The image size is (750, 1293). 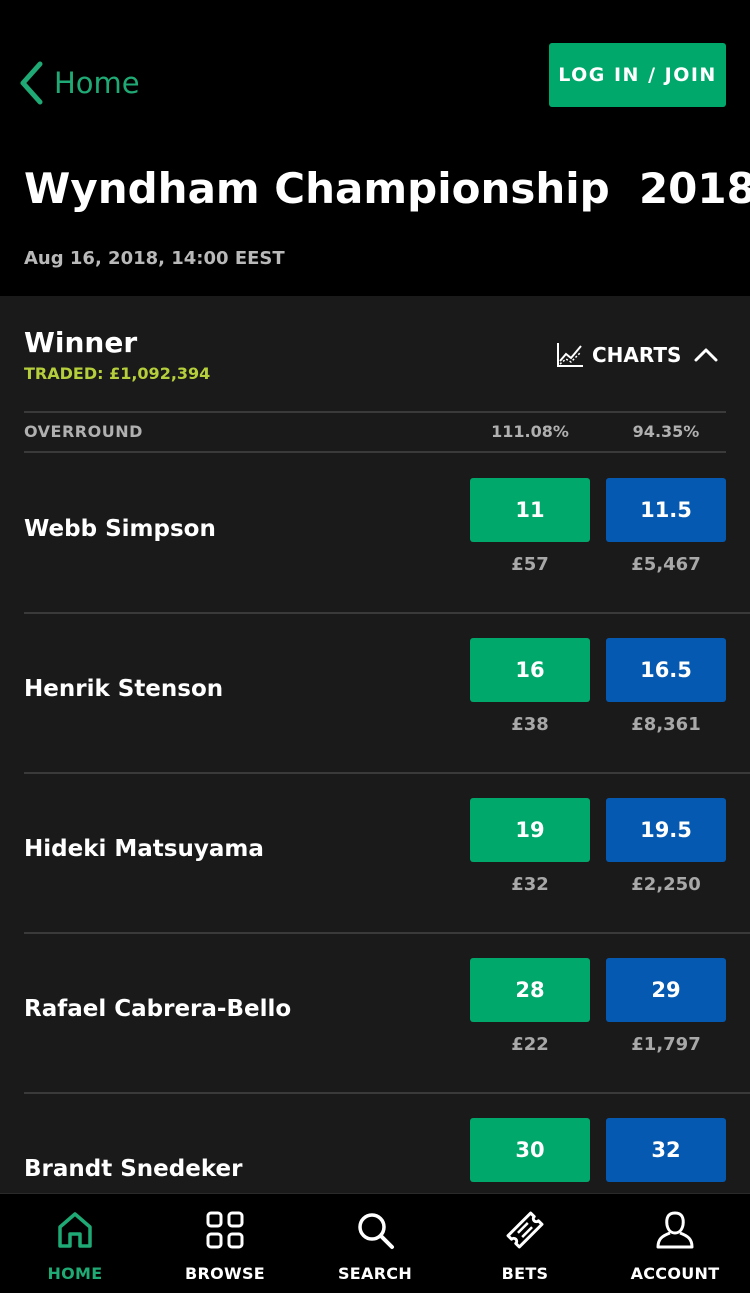 I want to click on collapse-toggle, so click(x=706, y=355).